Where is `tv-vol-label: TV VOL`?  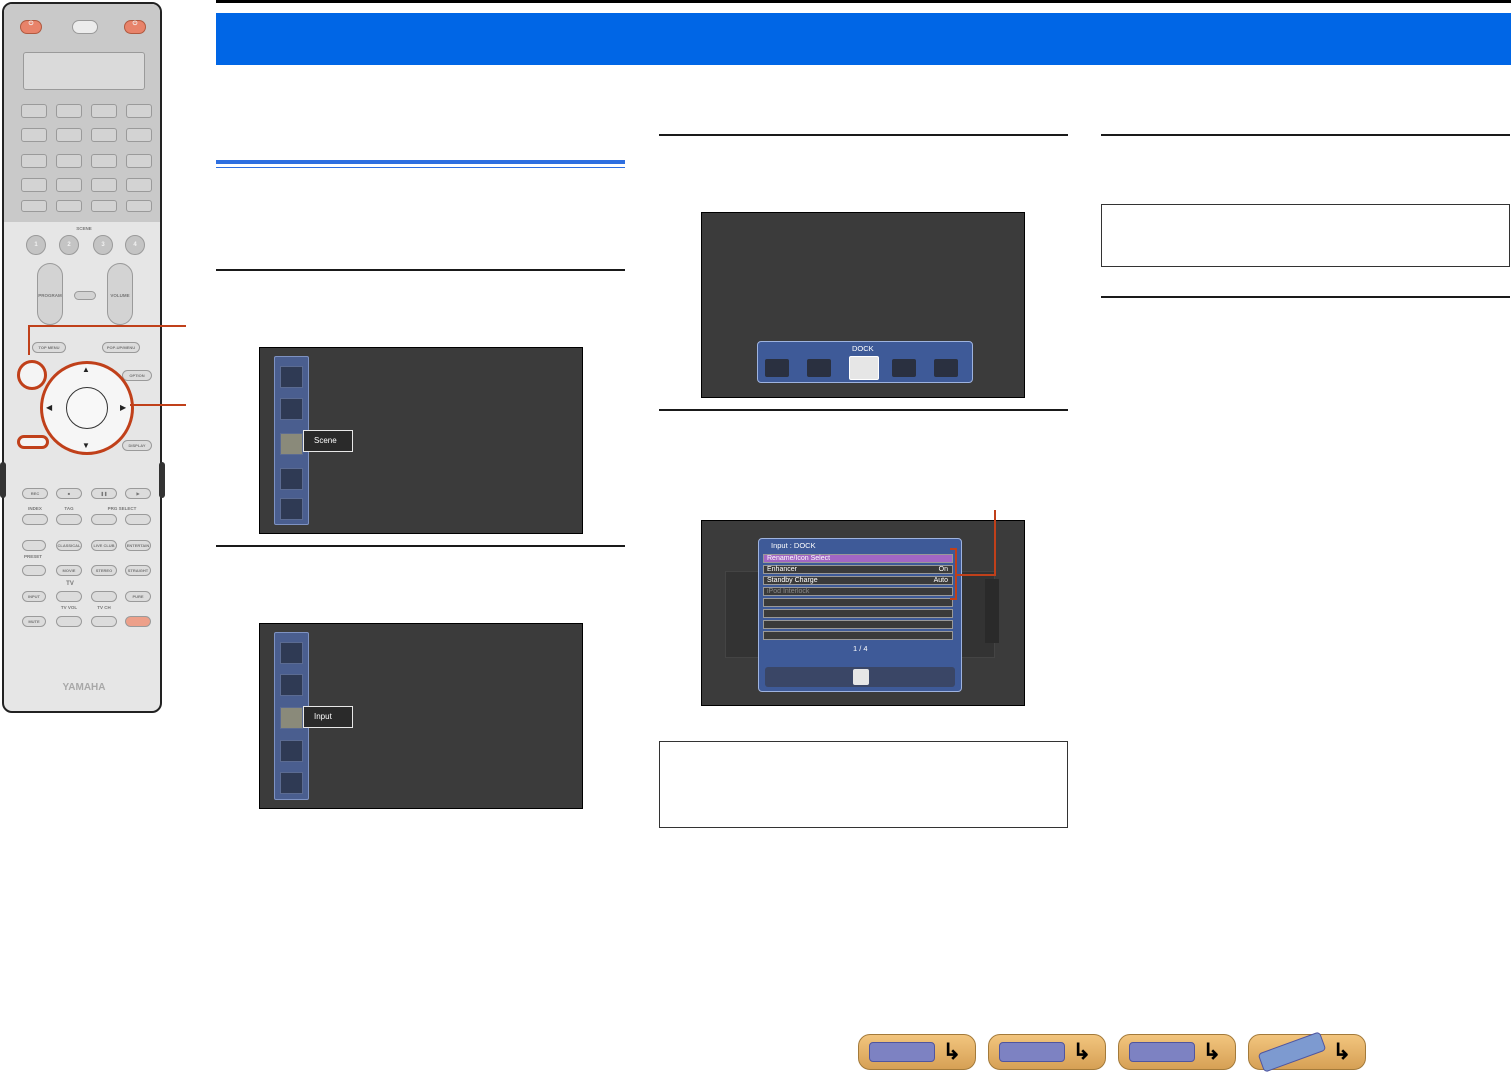 tv-vol-label: TV VOL is located at coordinates (69, 607).